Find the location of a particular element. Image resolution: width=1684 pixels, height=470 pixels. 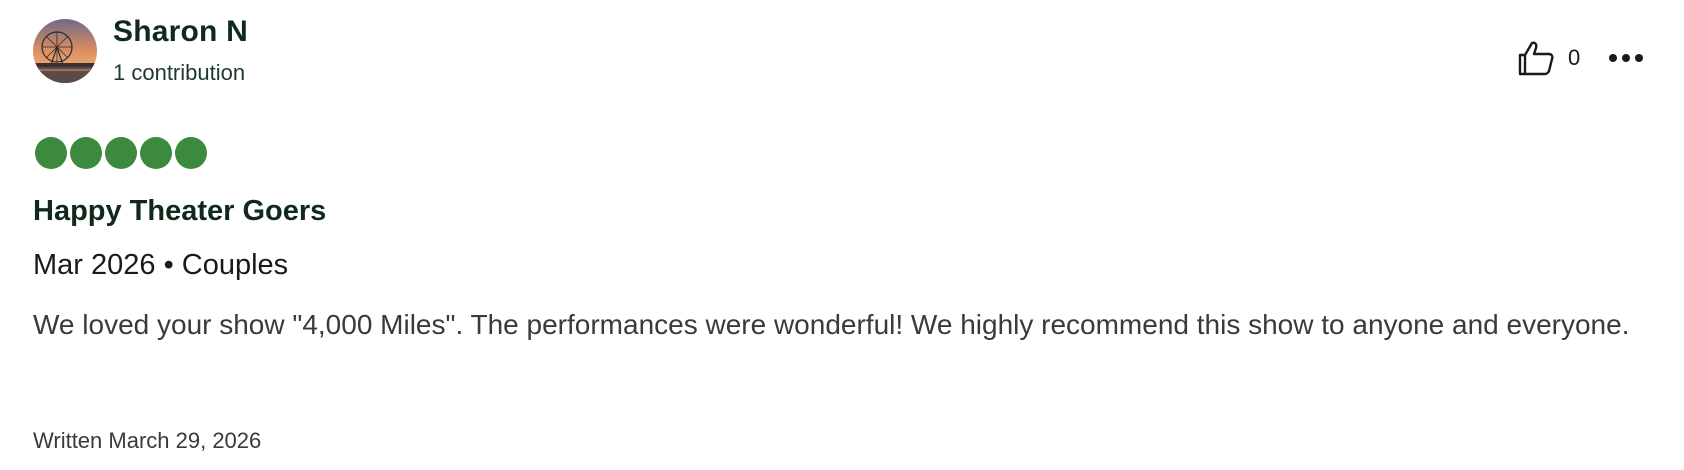

contribution-count: 1 contribution is located at coordinates (179, 72).